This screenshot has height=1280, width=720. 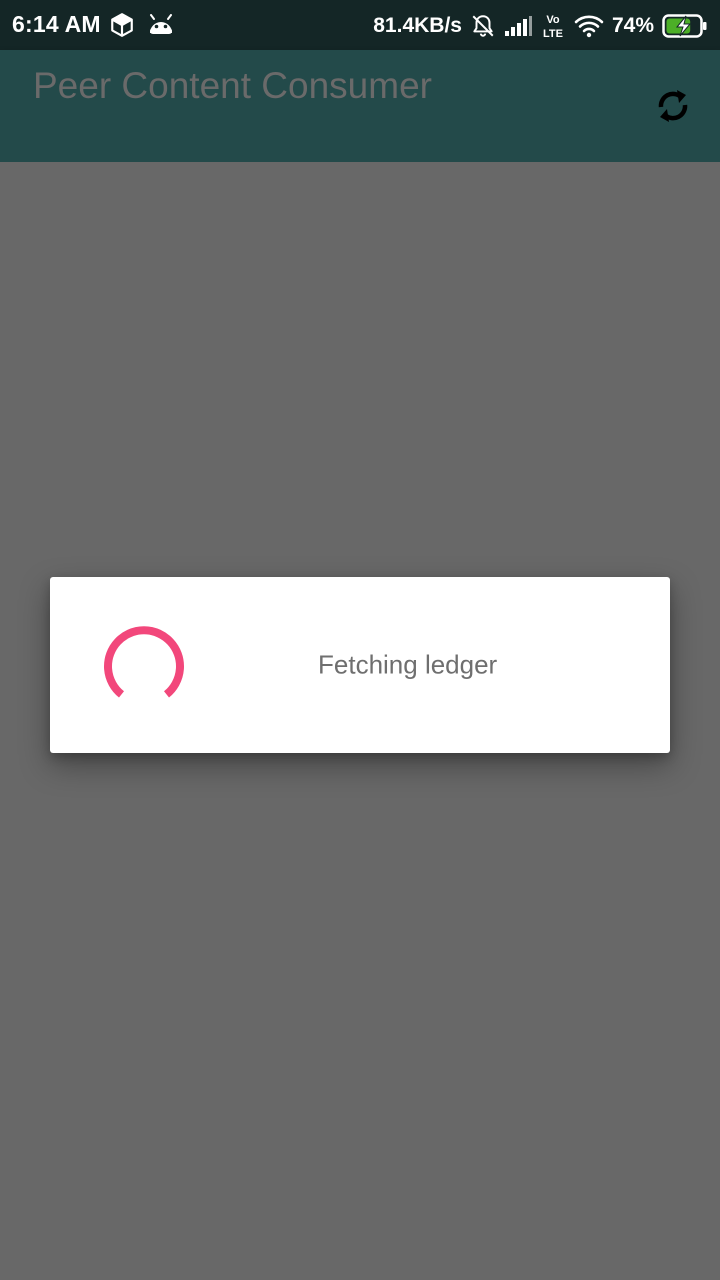 I want to click on package-icon, so click(x=122, y=25).